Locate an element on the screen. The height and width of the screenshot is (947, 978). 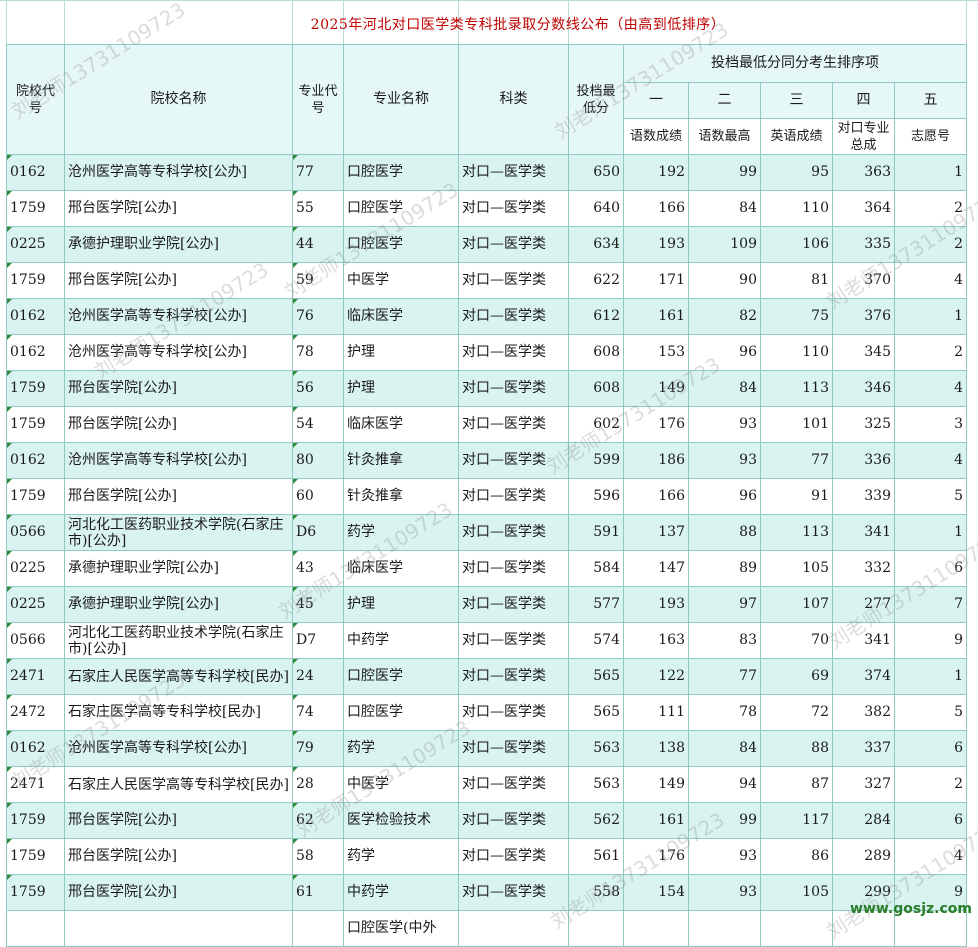
cell-order-5: 6 is located at coordinates (930, 568).